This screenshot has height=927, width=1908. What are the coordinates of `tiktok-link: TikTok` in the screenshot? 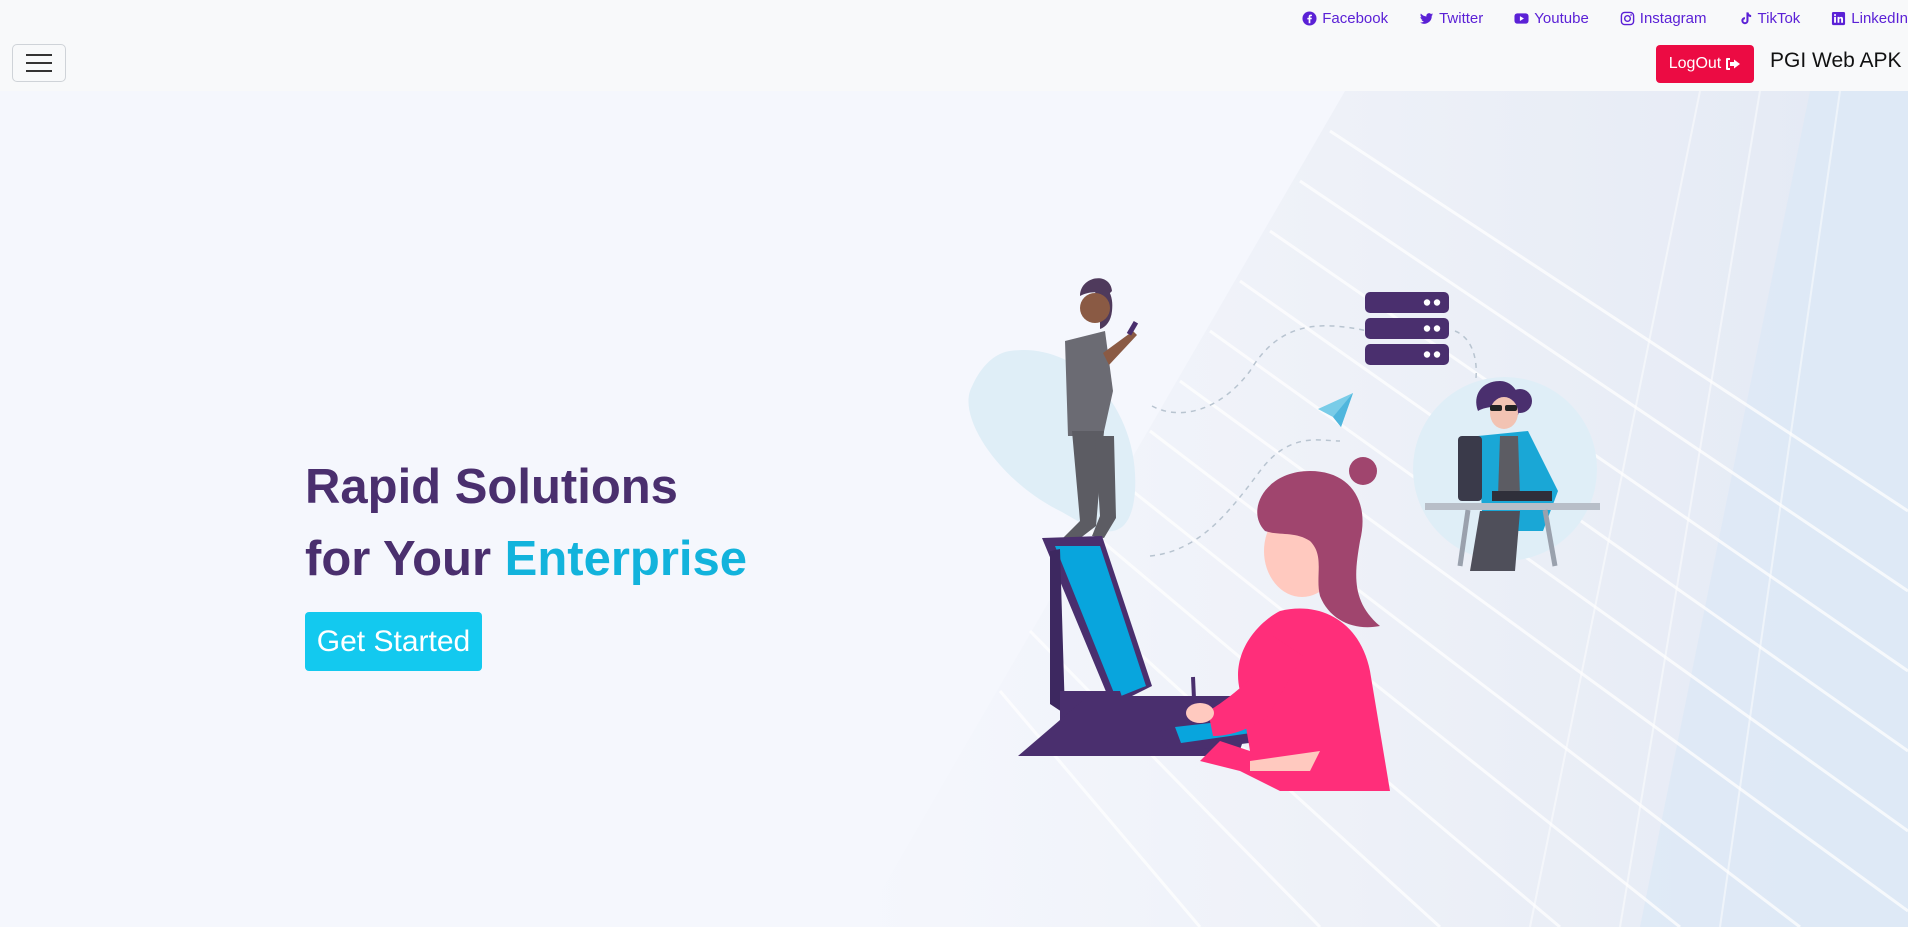 It's located at (1769, 18).